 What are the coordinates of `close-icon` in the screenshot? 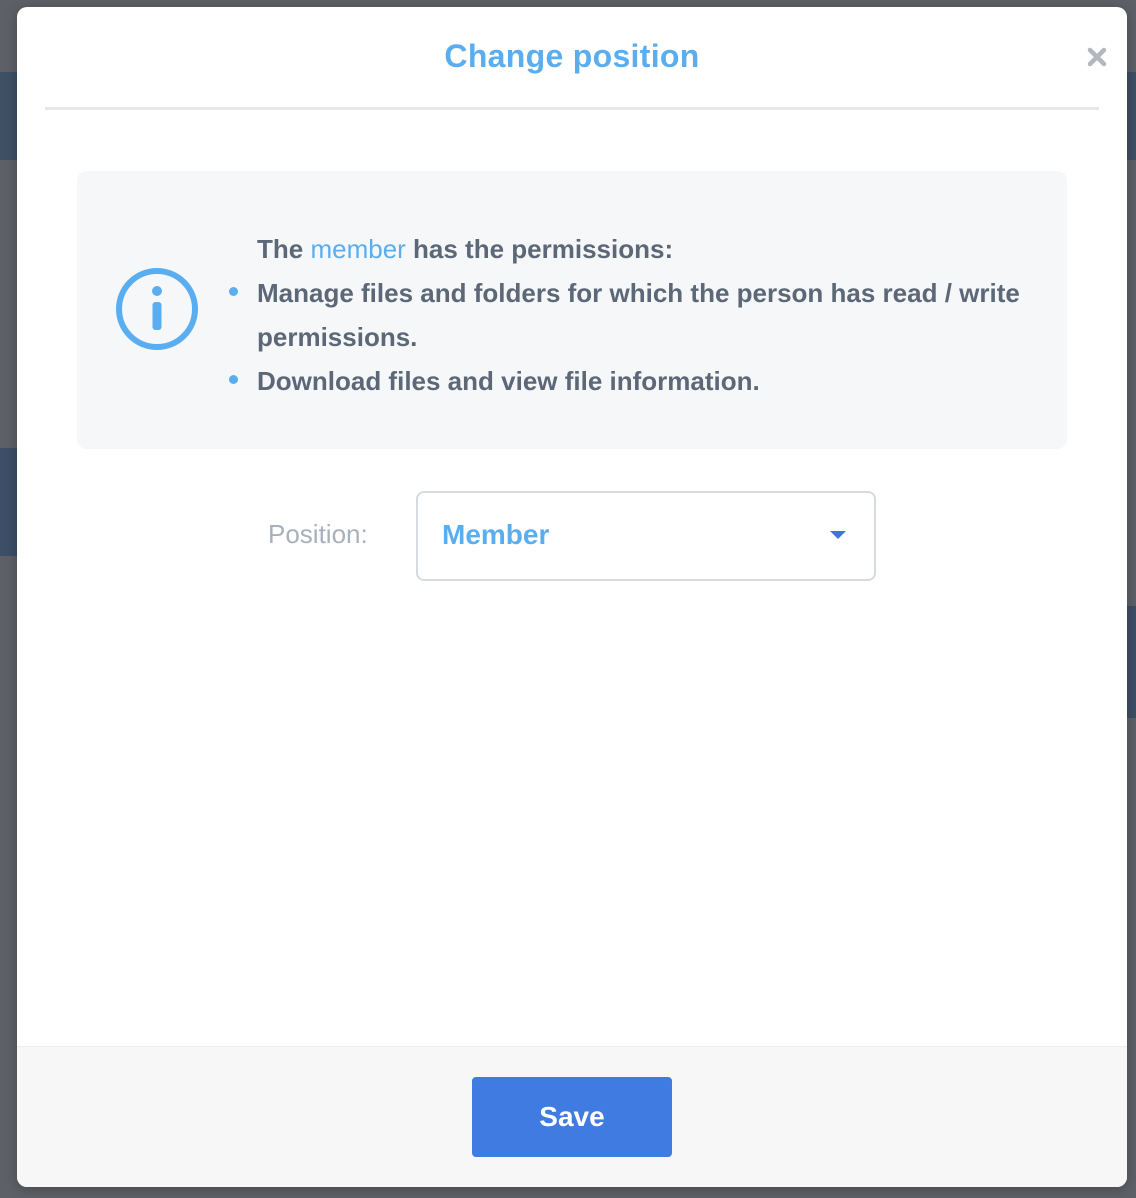 It's located at (1097, 57).